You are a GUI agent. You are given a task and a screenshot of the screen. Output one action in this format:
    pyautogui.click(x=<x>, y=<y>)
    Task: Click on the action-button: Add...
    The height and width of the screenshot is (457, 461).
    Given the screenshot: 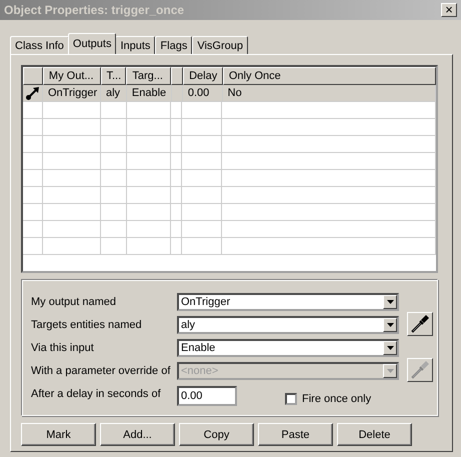 What is the action you would take?
    pyautogui.click(x=137, y=434)
    